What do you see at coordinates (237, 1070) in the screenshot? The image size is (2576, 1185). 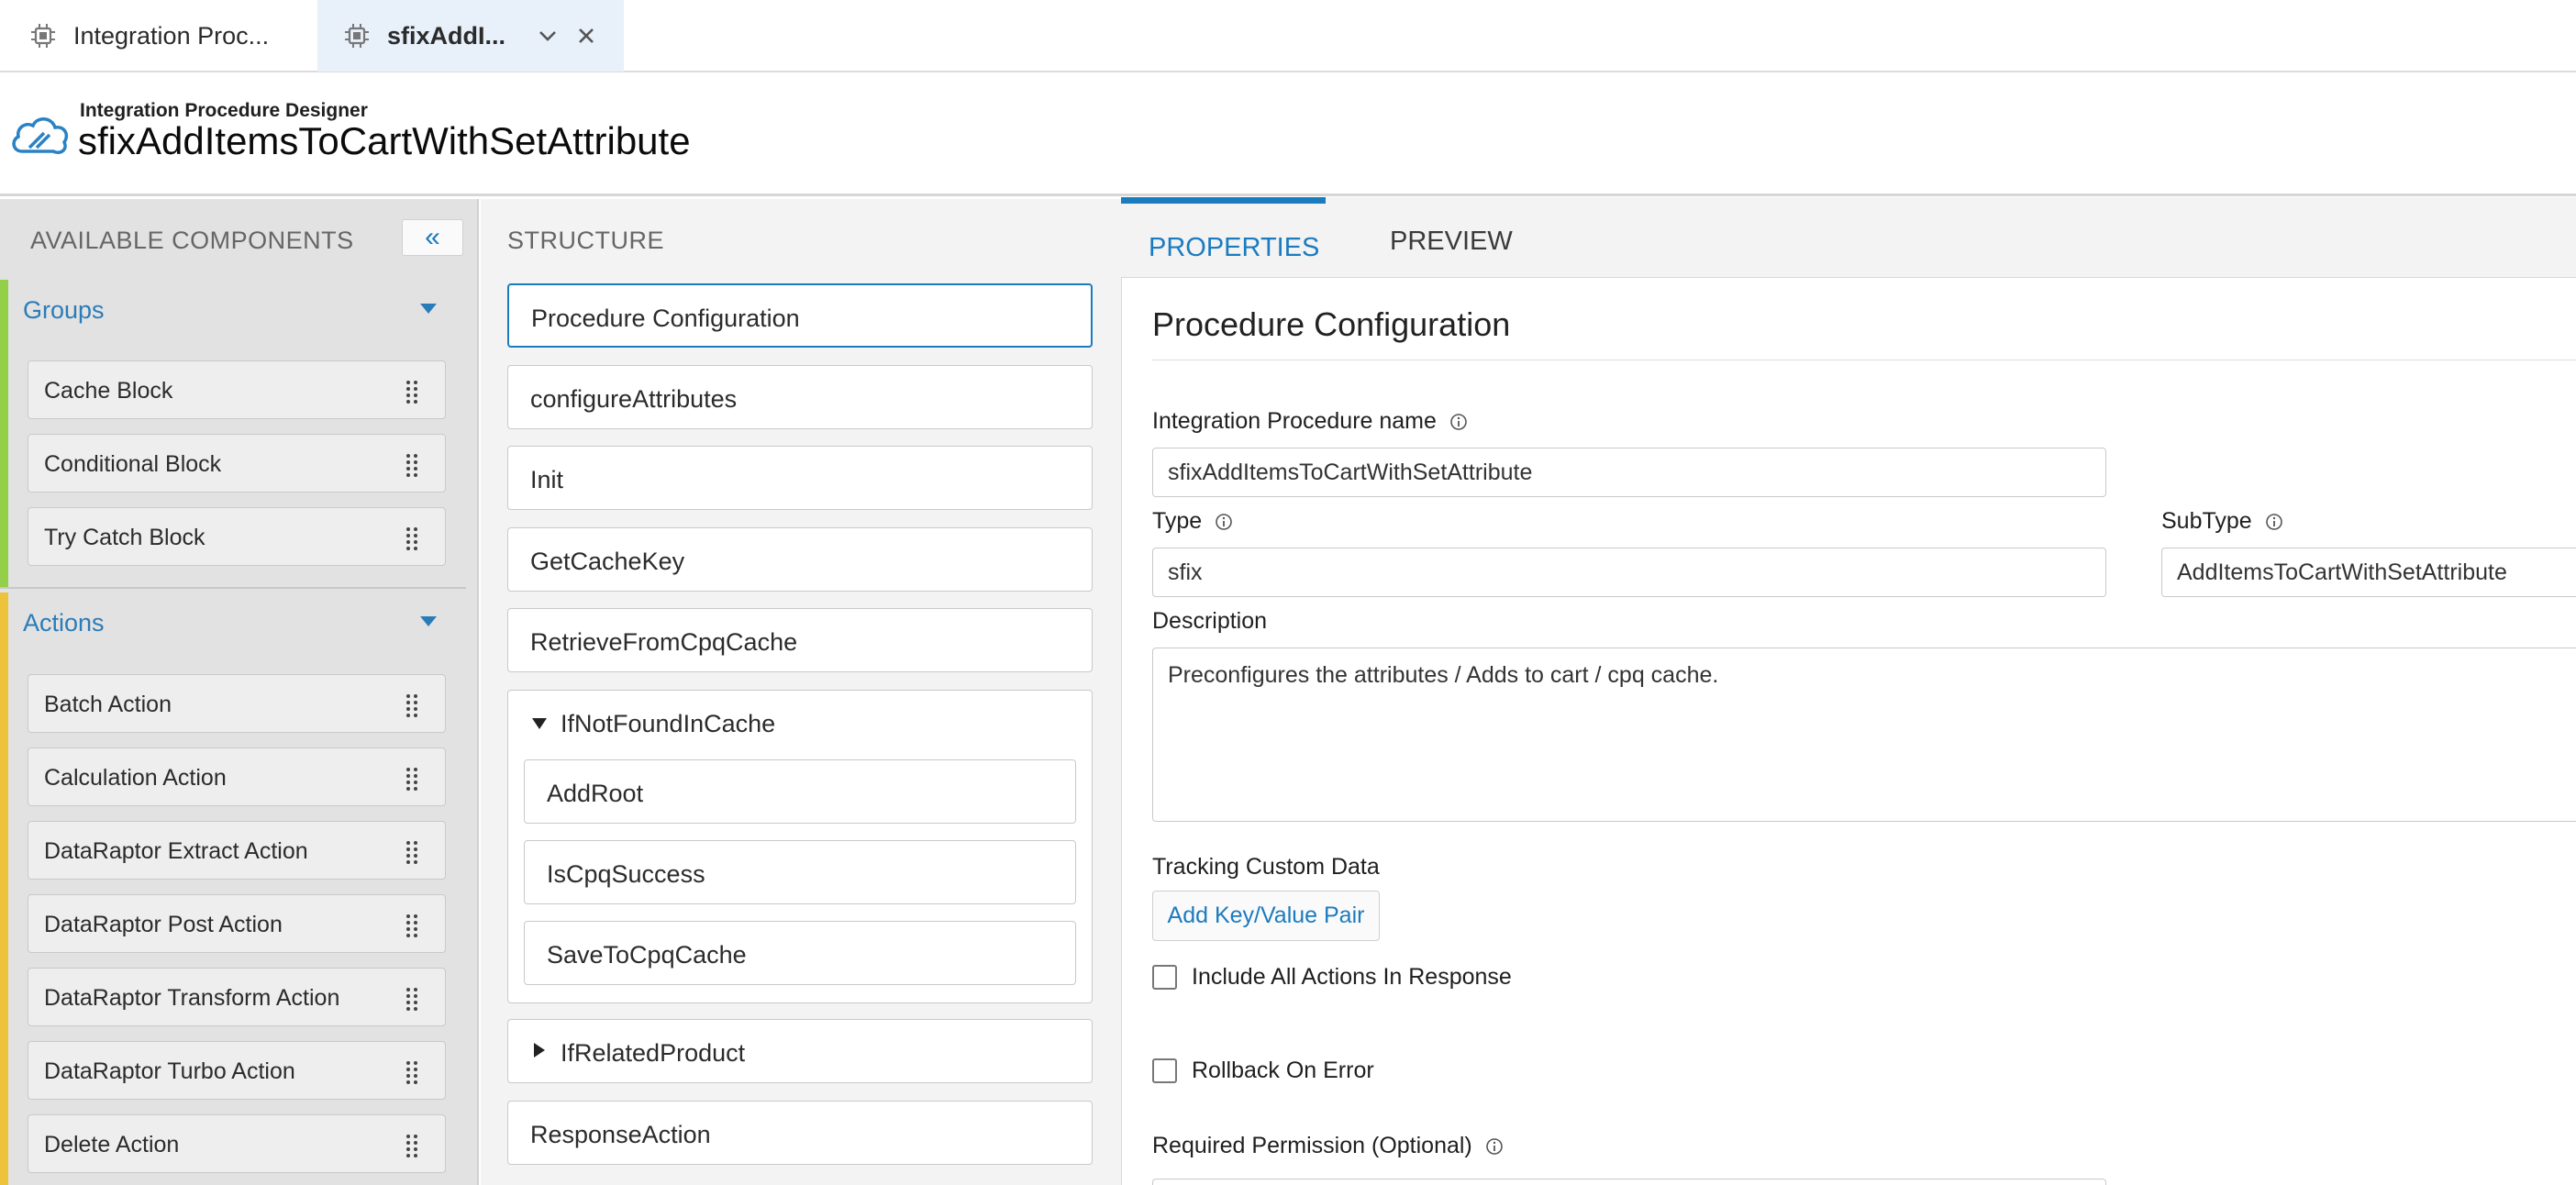 I see `component-dataraptor-turbo-action: DataRaptor Turbo Action` at bounding box center [237, 1070].